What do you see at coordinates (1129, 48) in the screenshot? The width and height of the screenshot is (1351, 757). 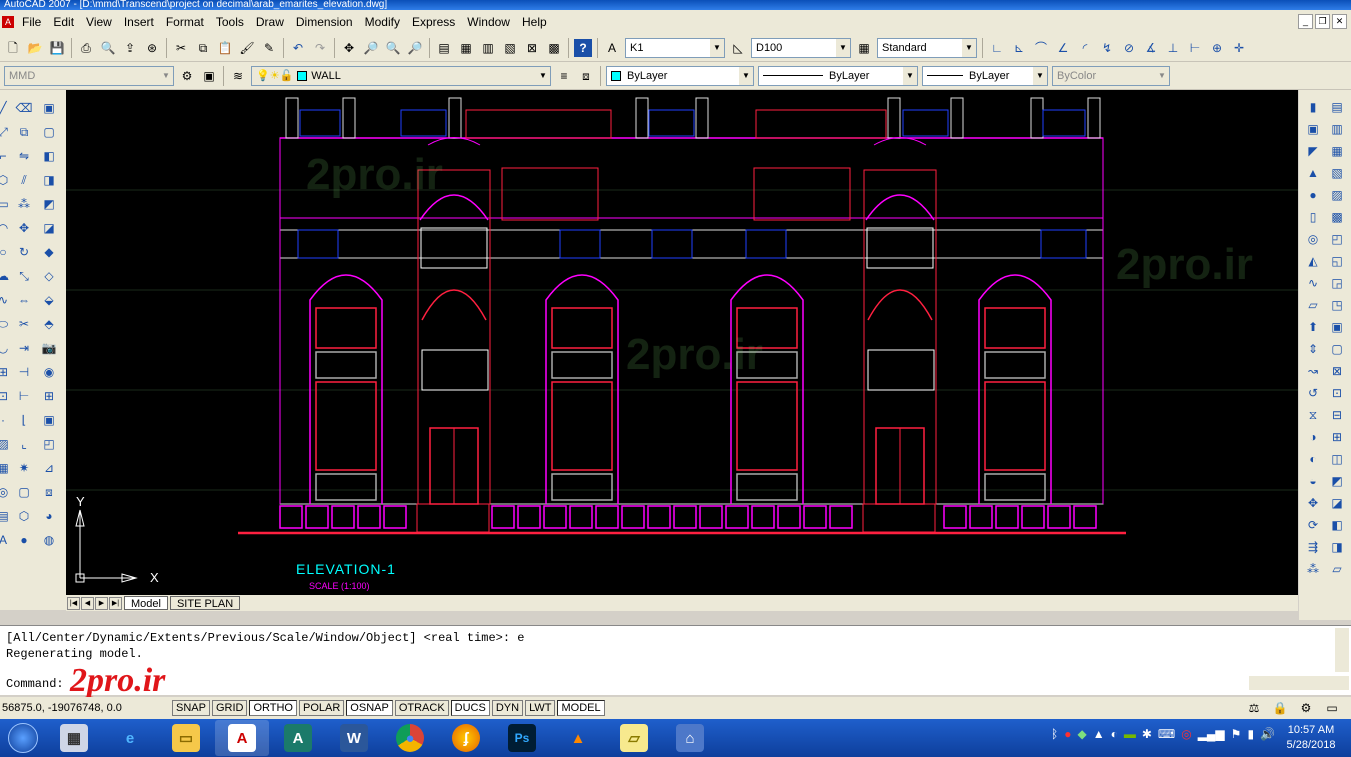 I see `dim-diameter-icon: ⊘` at bounding box center [1129, 48].